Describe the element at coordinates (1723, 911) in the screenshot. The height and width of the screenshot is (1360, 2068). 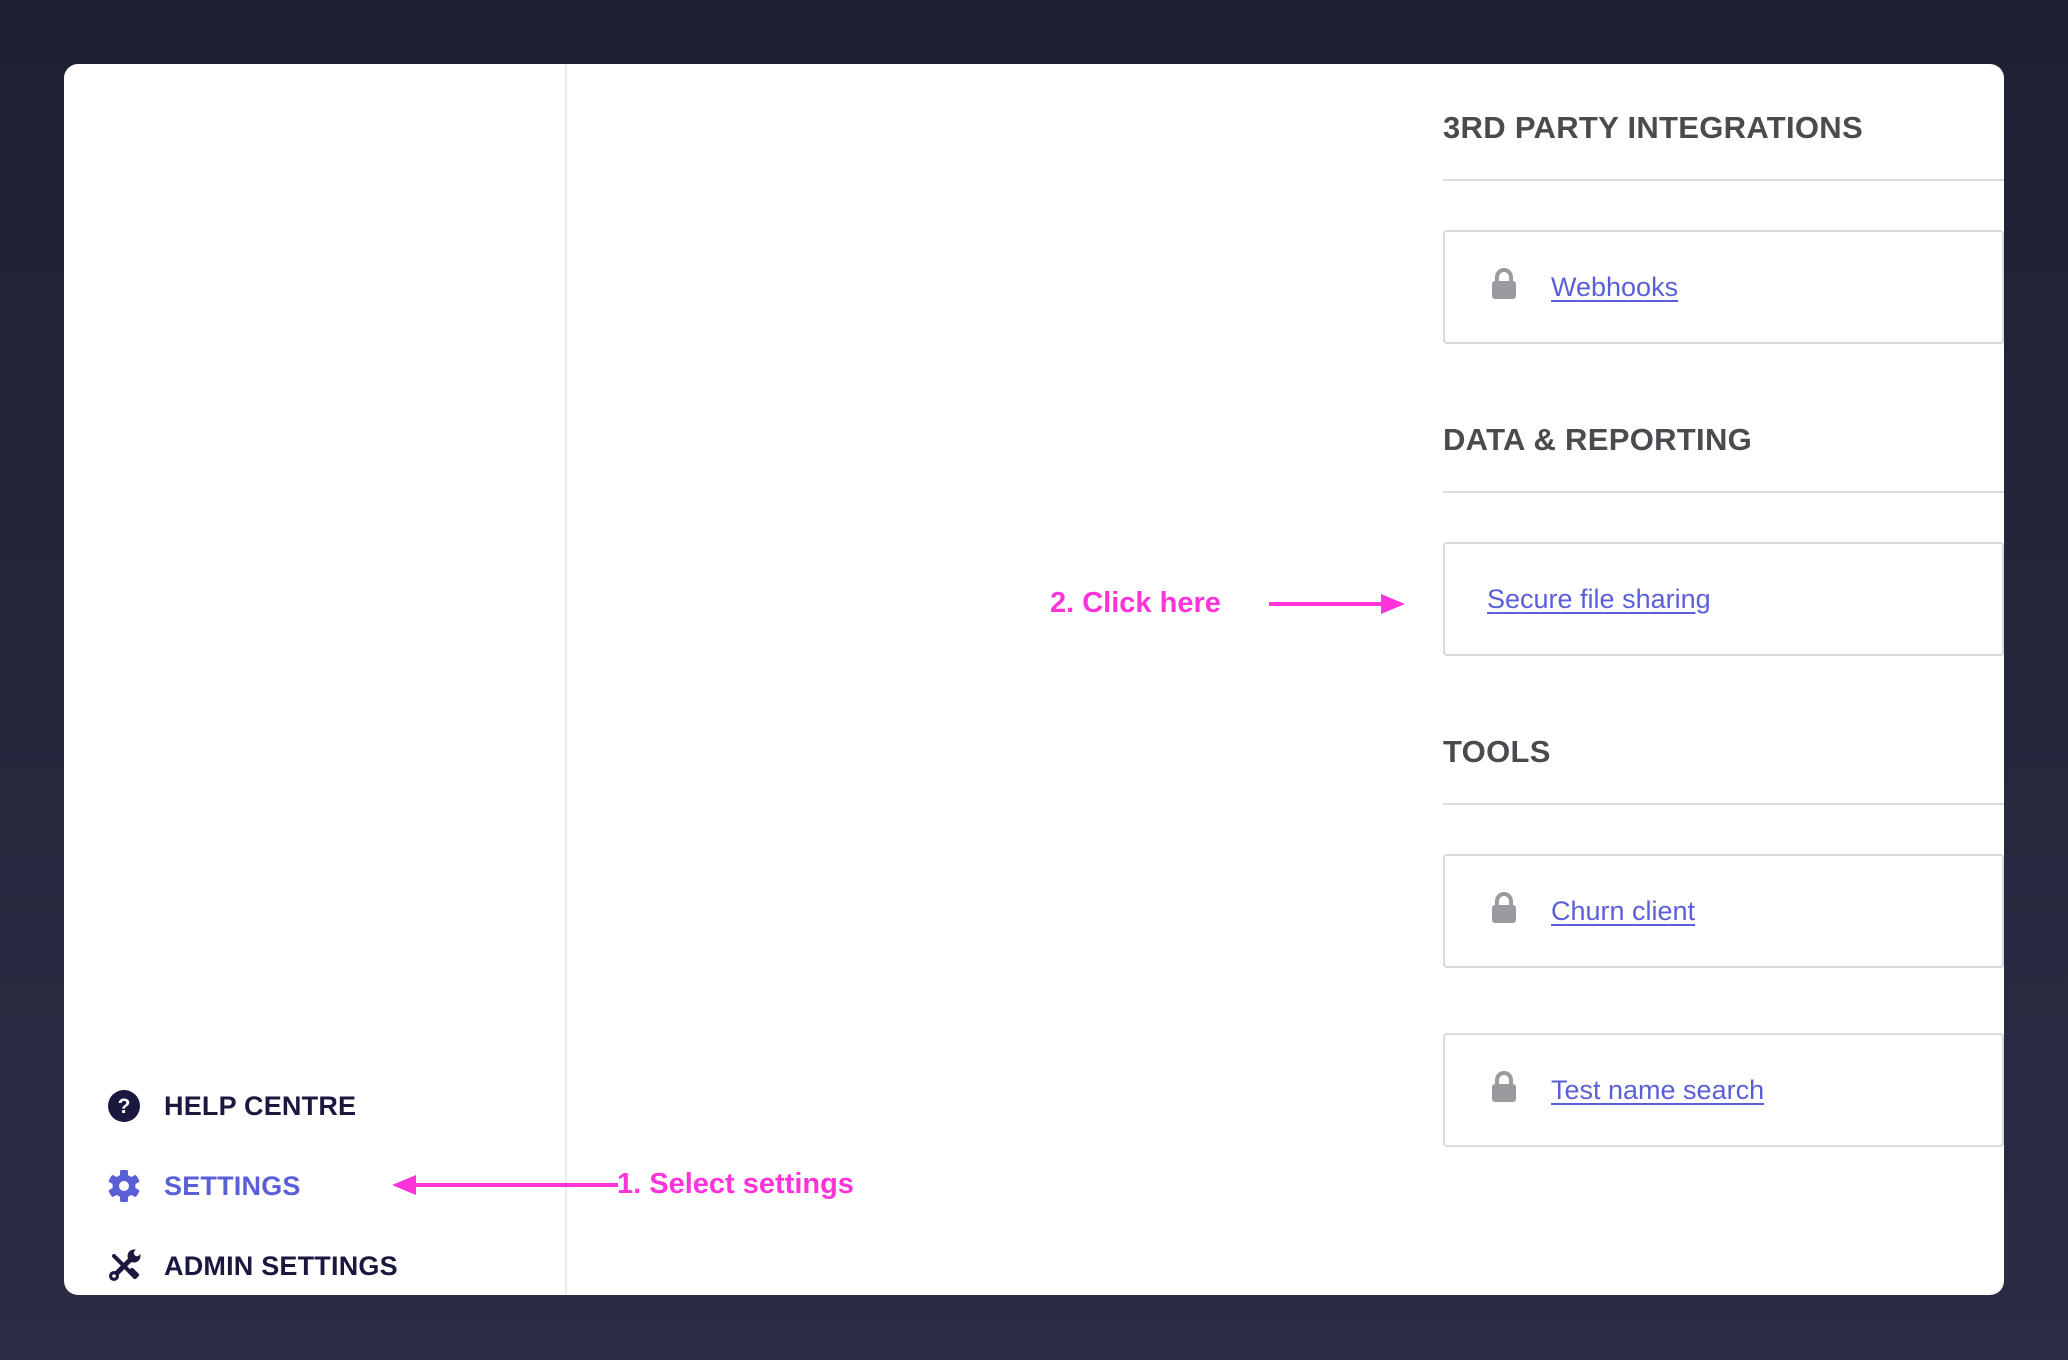
I see `card-churn-client: Churn client` at that location.